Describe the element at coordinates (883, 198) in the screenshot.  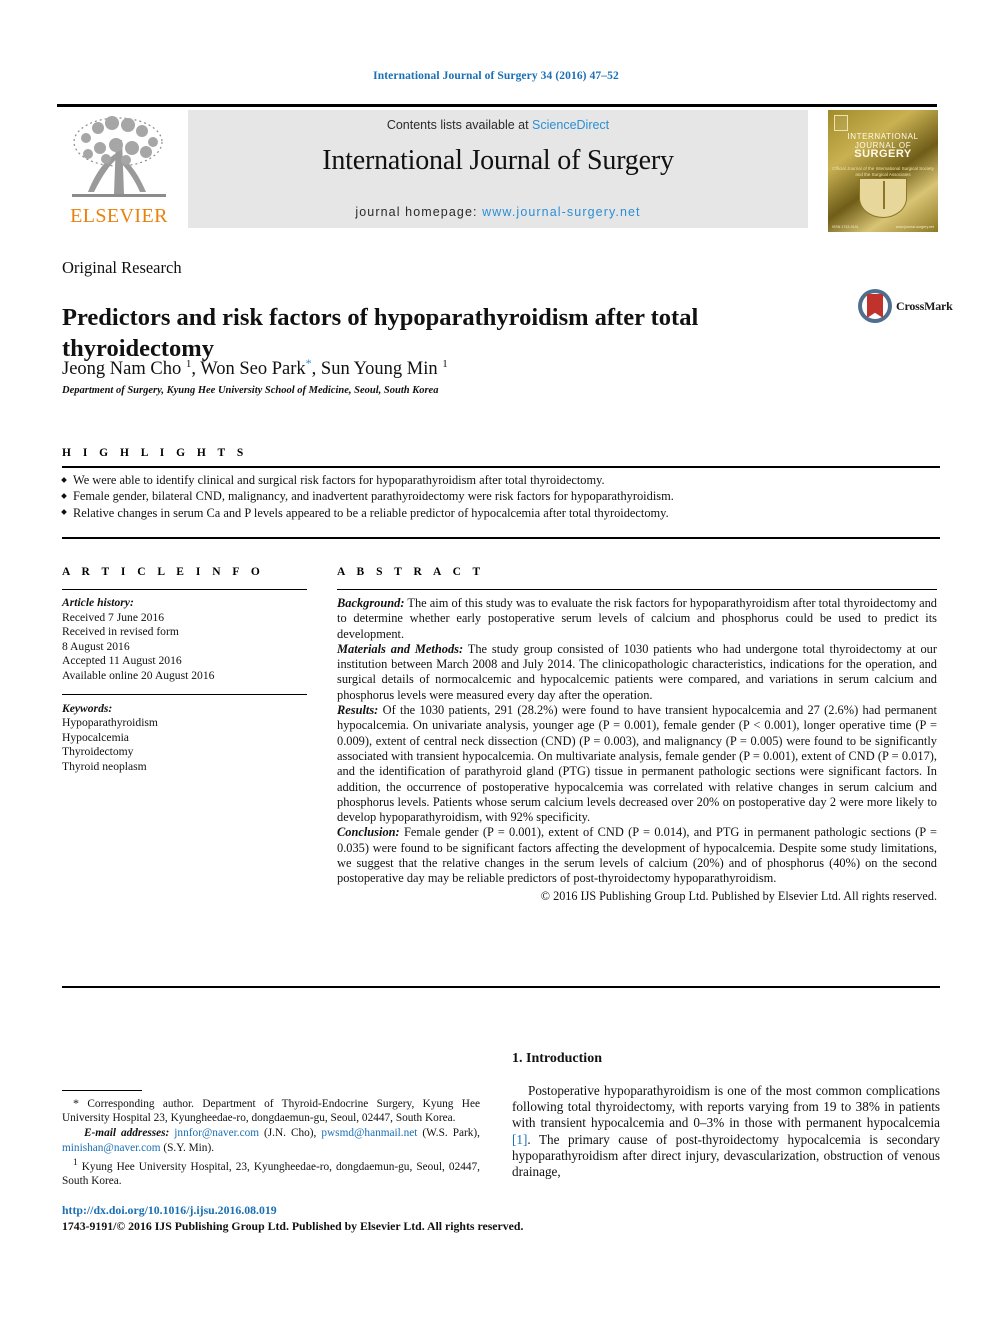
I see `cover-crest-icon` at that location.